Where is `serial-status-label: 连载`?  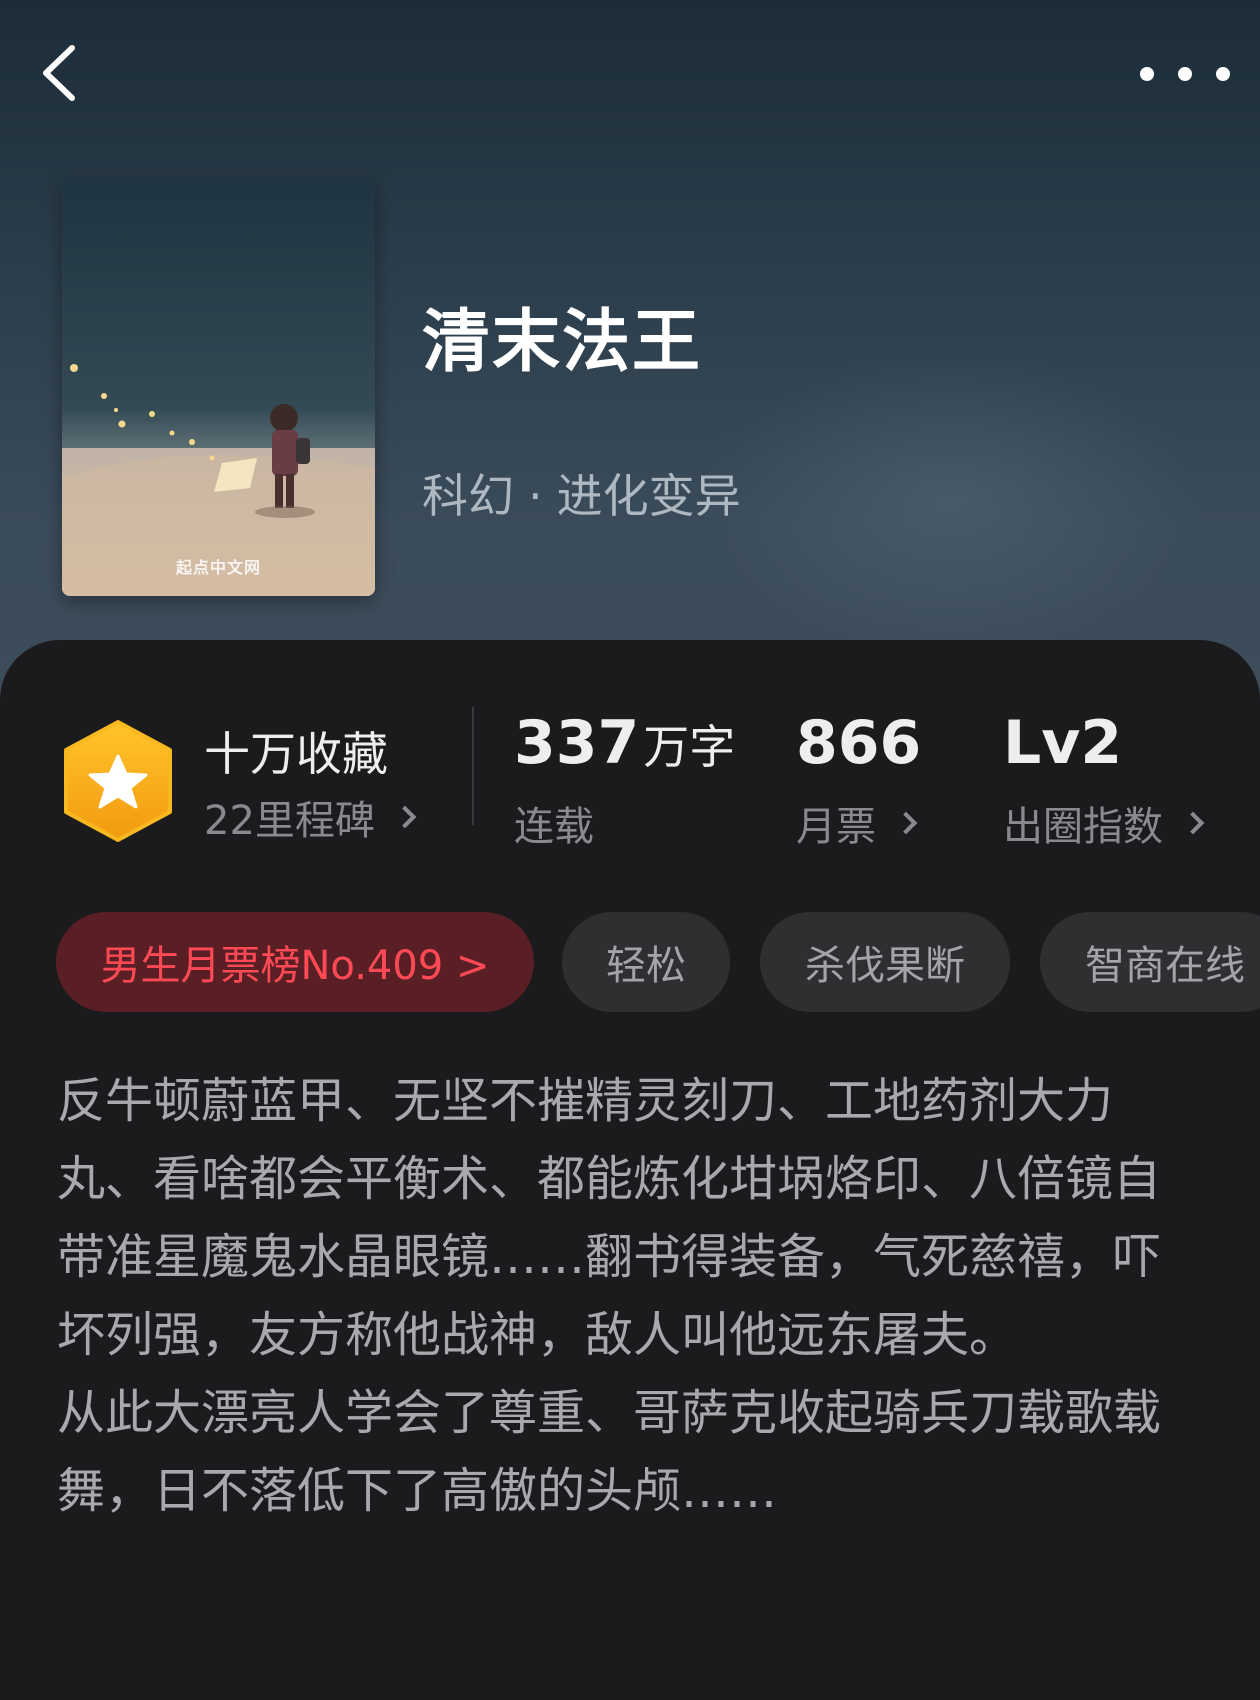
serial-status-label: 连载 is located at coordinates (554, 827).